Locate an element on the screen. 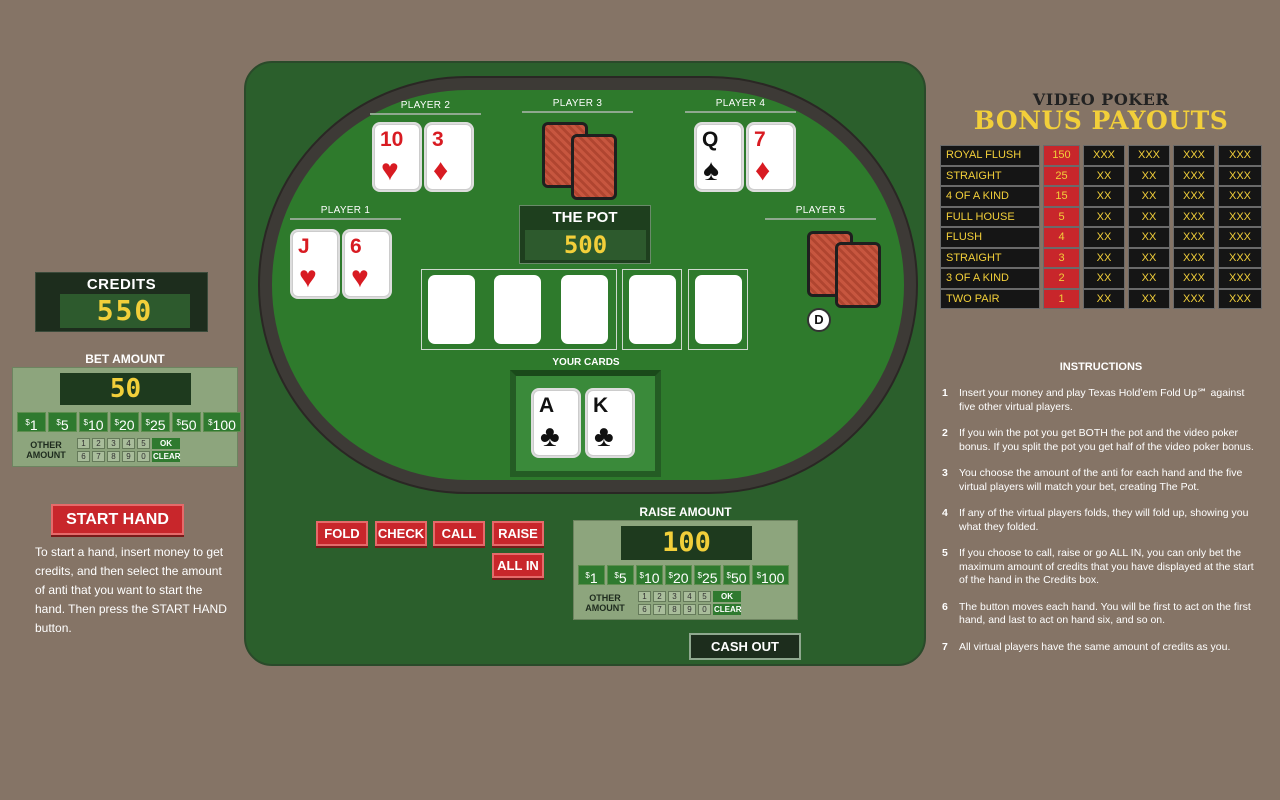 This screenshot has width=1280, height=800. raise-chip-100: $100 is located at coordinates (770, 575).